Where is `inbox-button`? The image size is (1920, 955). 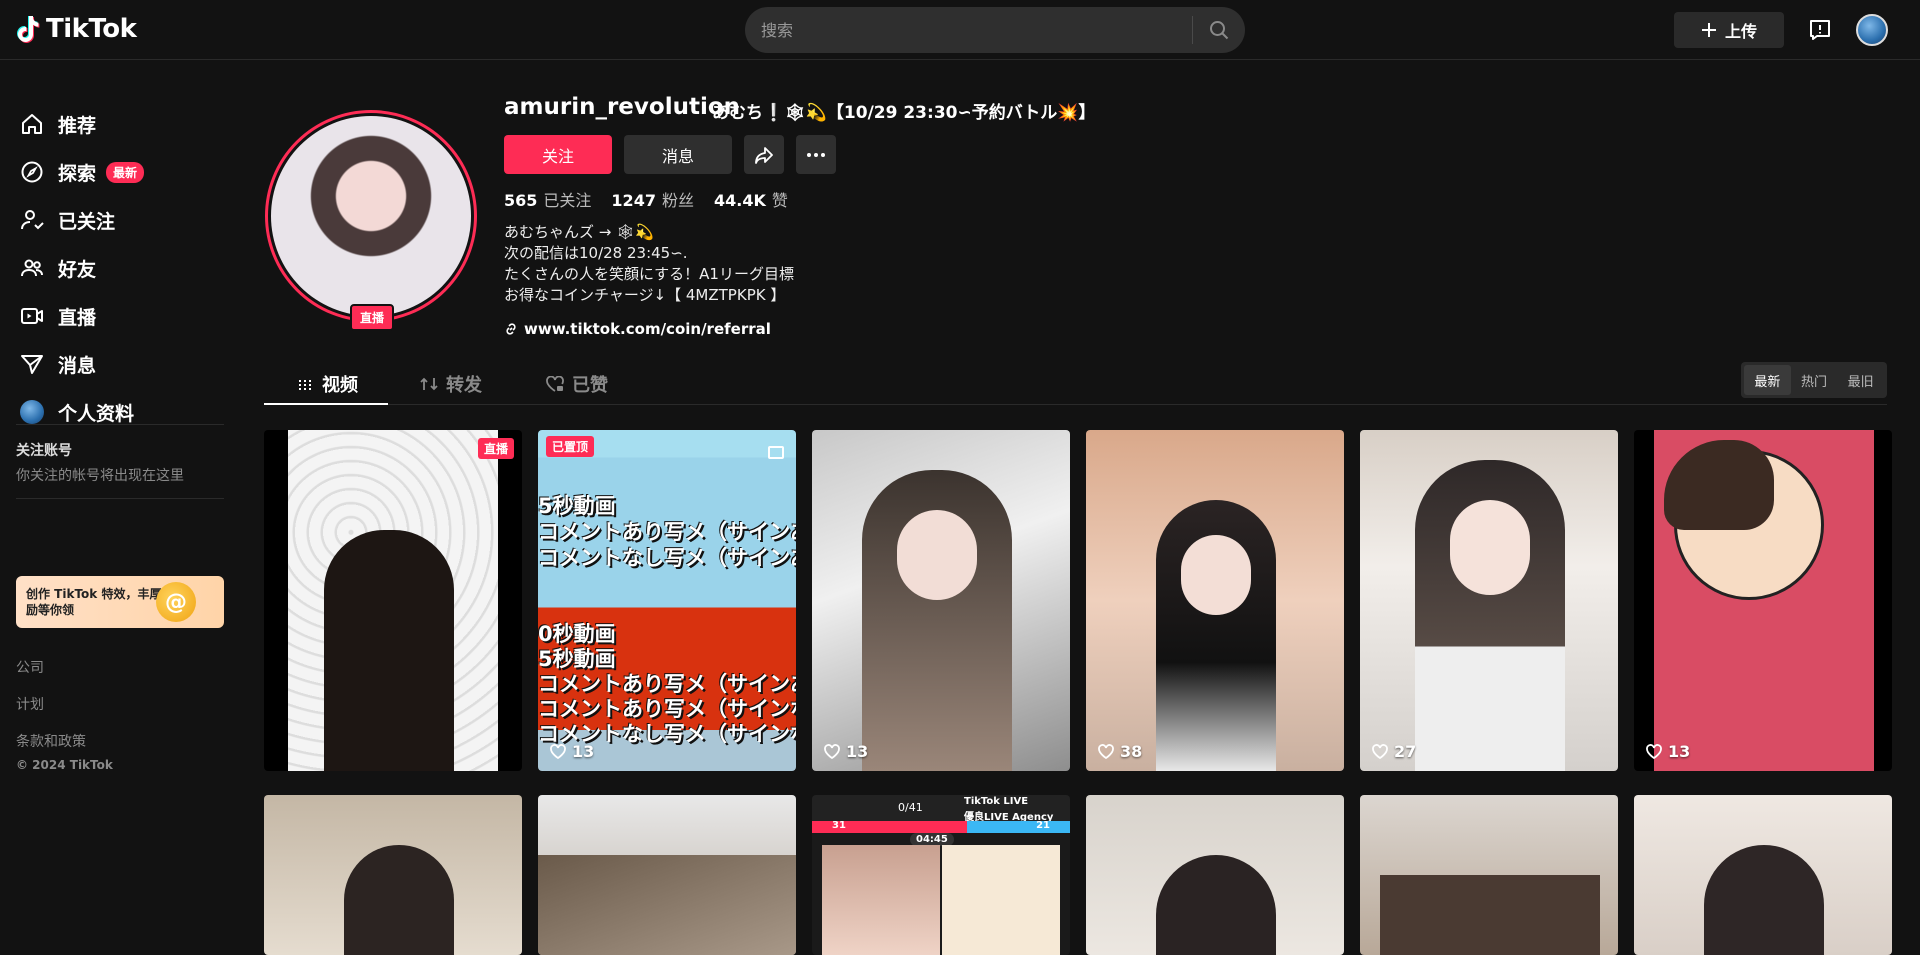
inbox-button is located at coordinates (1820, 30).